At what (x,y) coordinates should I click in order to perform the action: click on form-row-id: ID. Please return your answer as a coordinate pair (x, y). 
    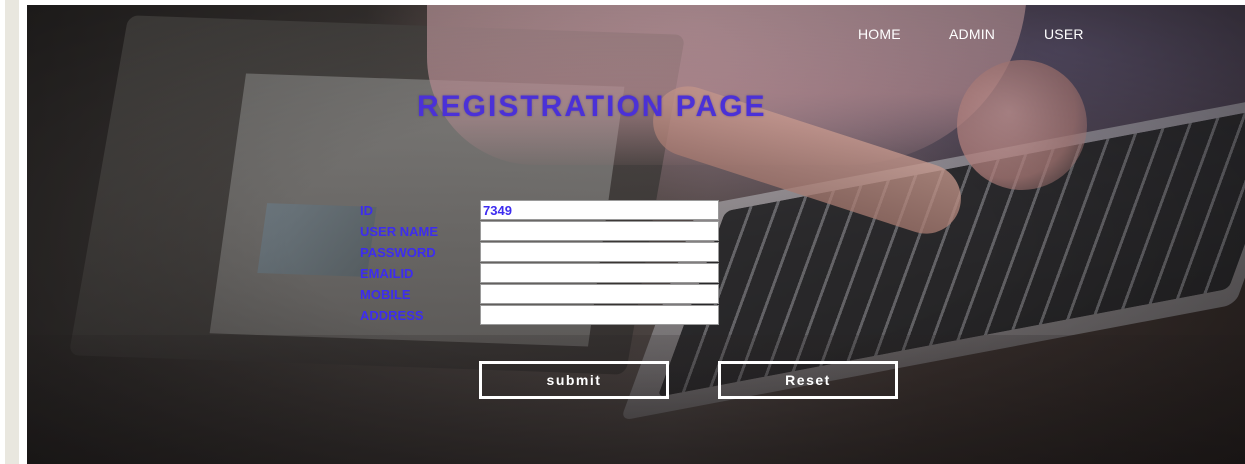
    Looking at the image, I should click on (560, 210).